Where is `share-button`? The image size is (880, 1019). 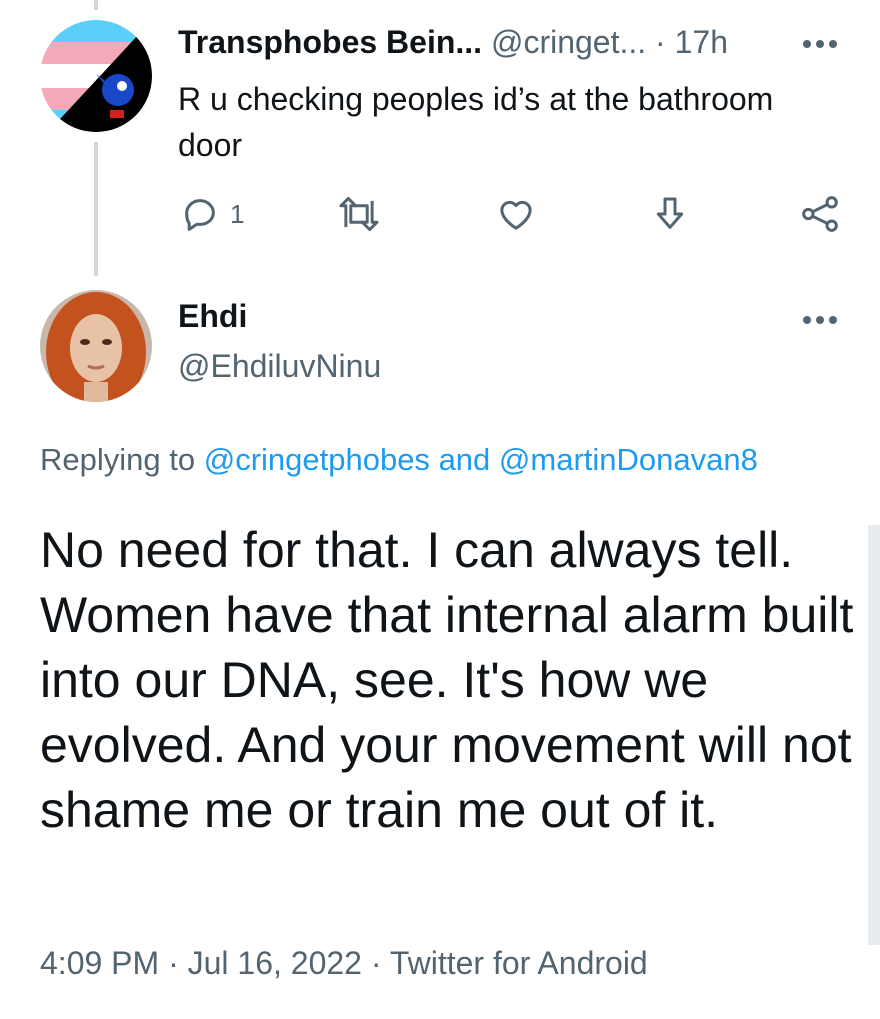 share-button is located at coordinates (820, 214).